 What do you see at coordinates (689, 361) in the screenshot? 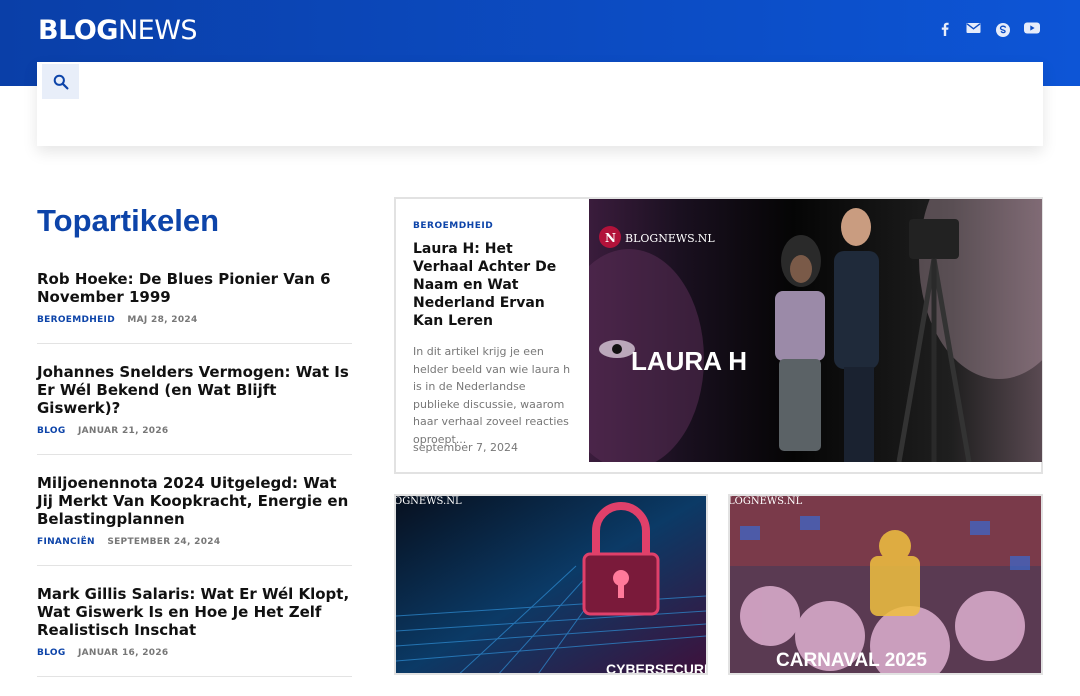
I see `image-caption: LAURA H` at bounding box center [689, 361].